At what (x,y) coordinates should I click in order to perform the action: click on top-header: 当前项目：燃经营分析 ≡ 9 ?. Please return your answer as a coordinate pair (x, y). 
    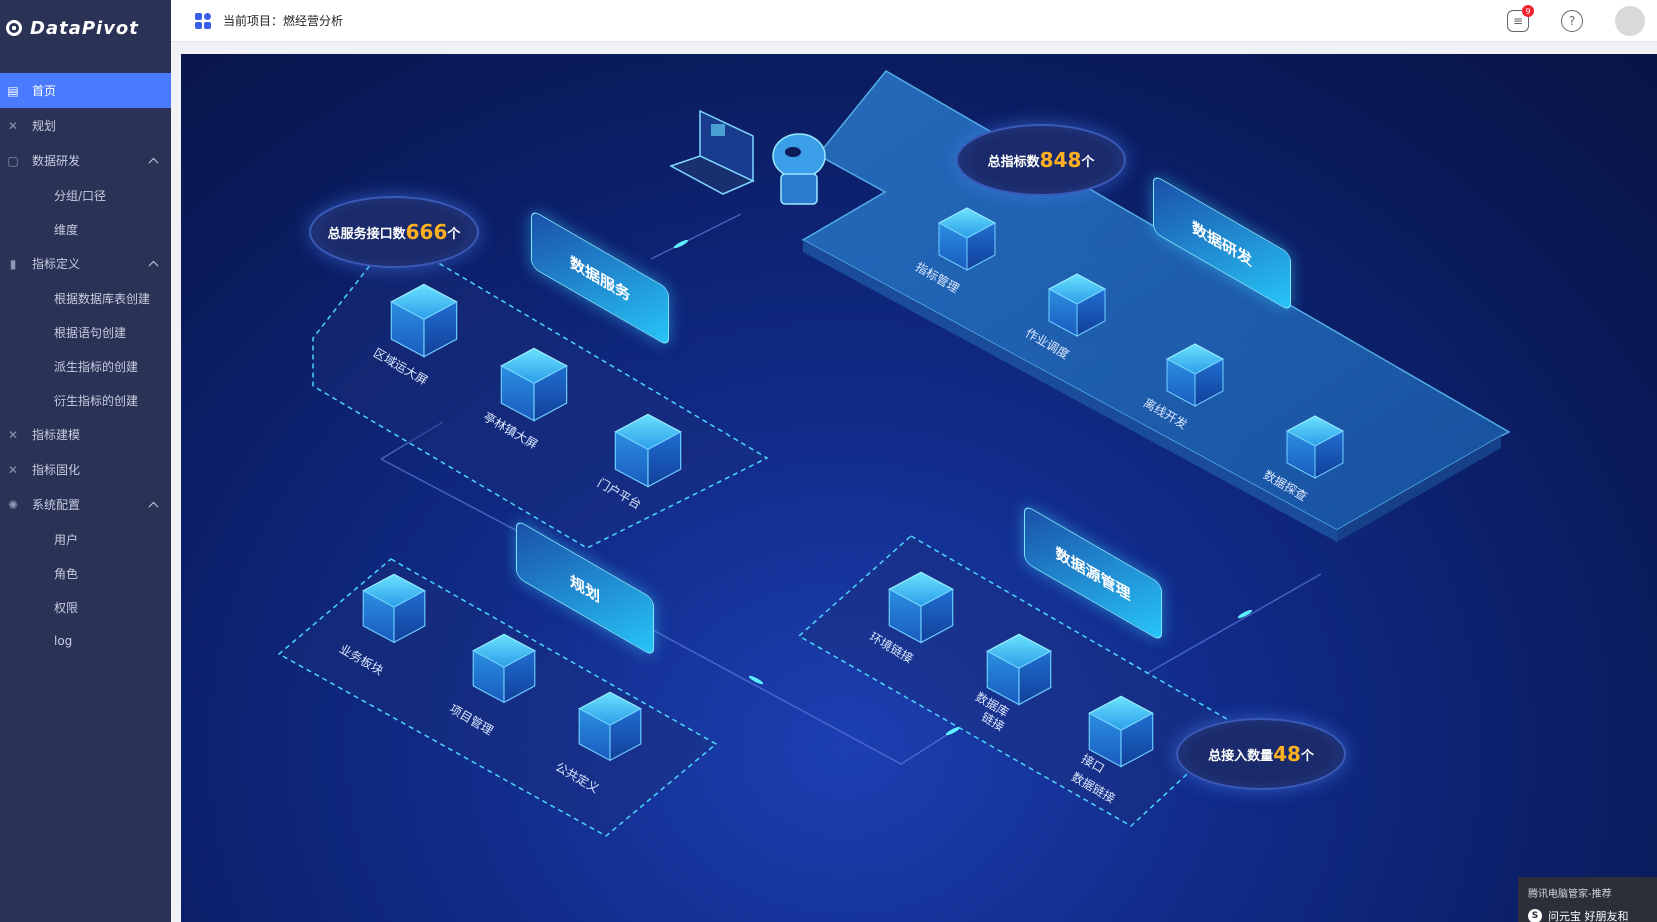
    Looking at the image, I should click on (914, 21).